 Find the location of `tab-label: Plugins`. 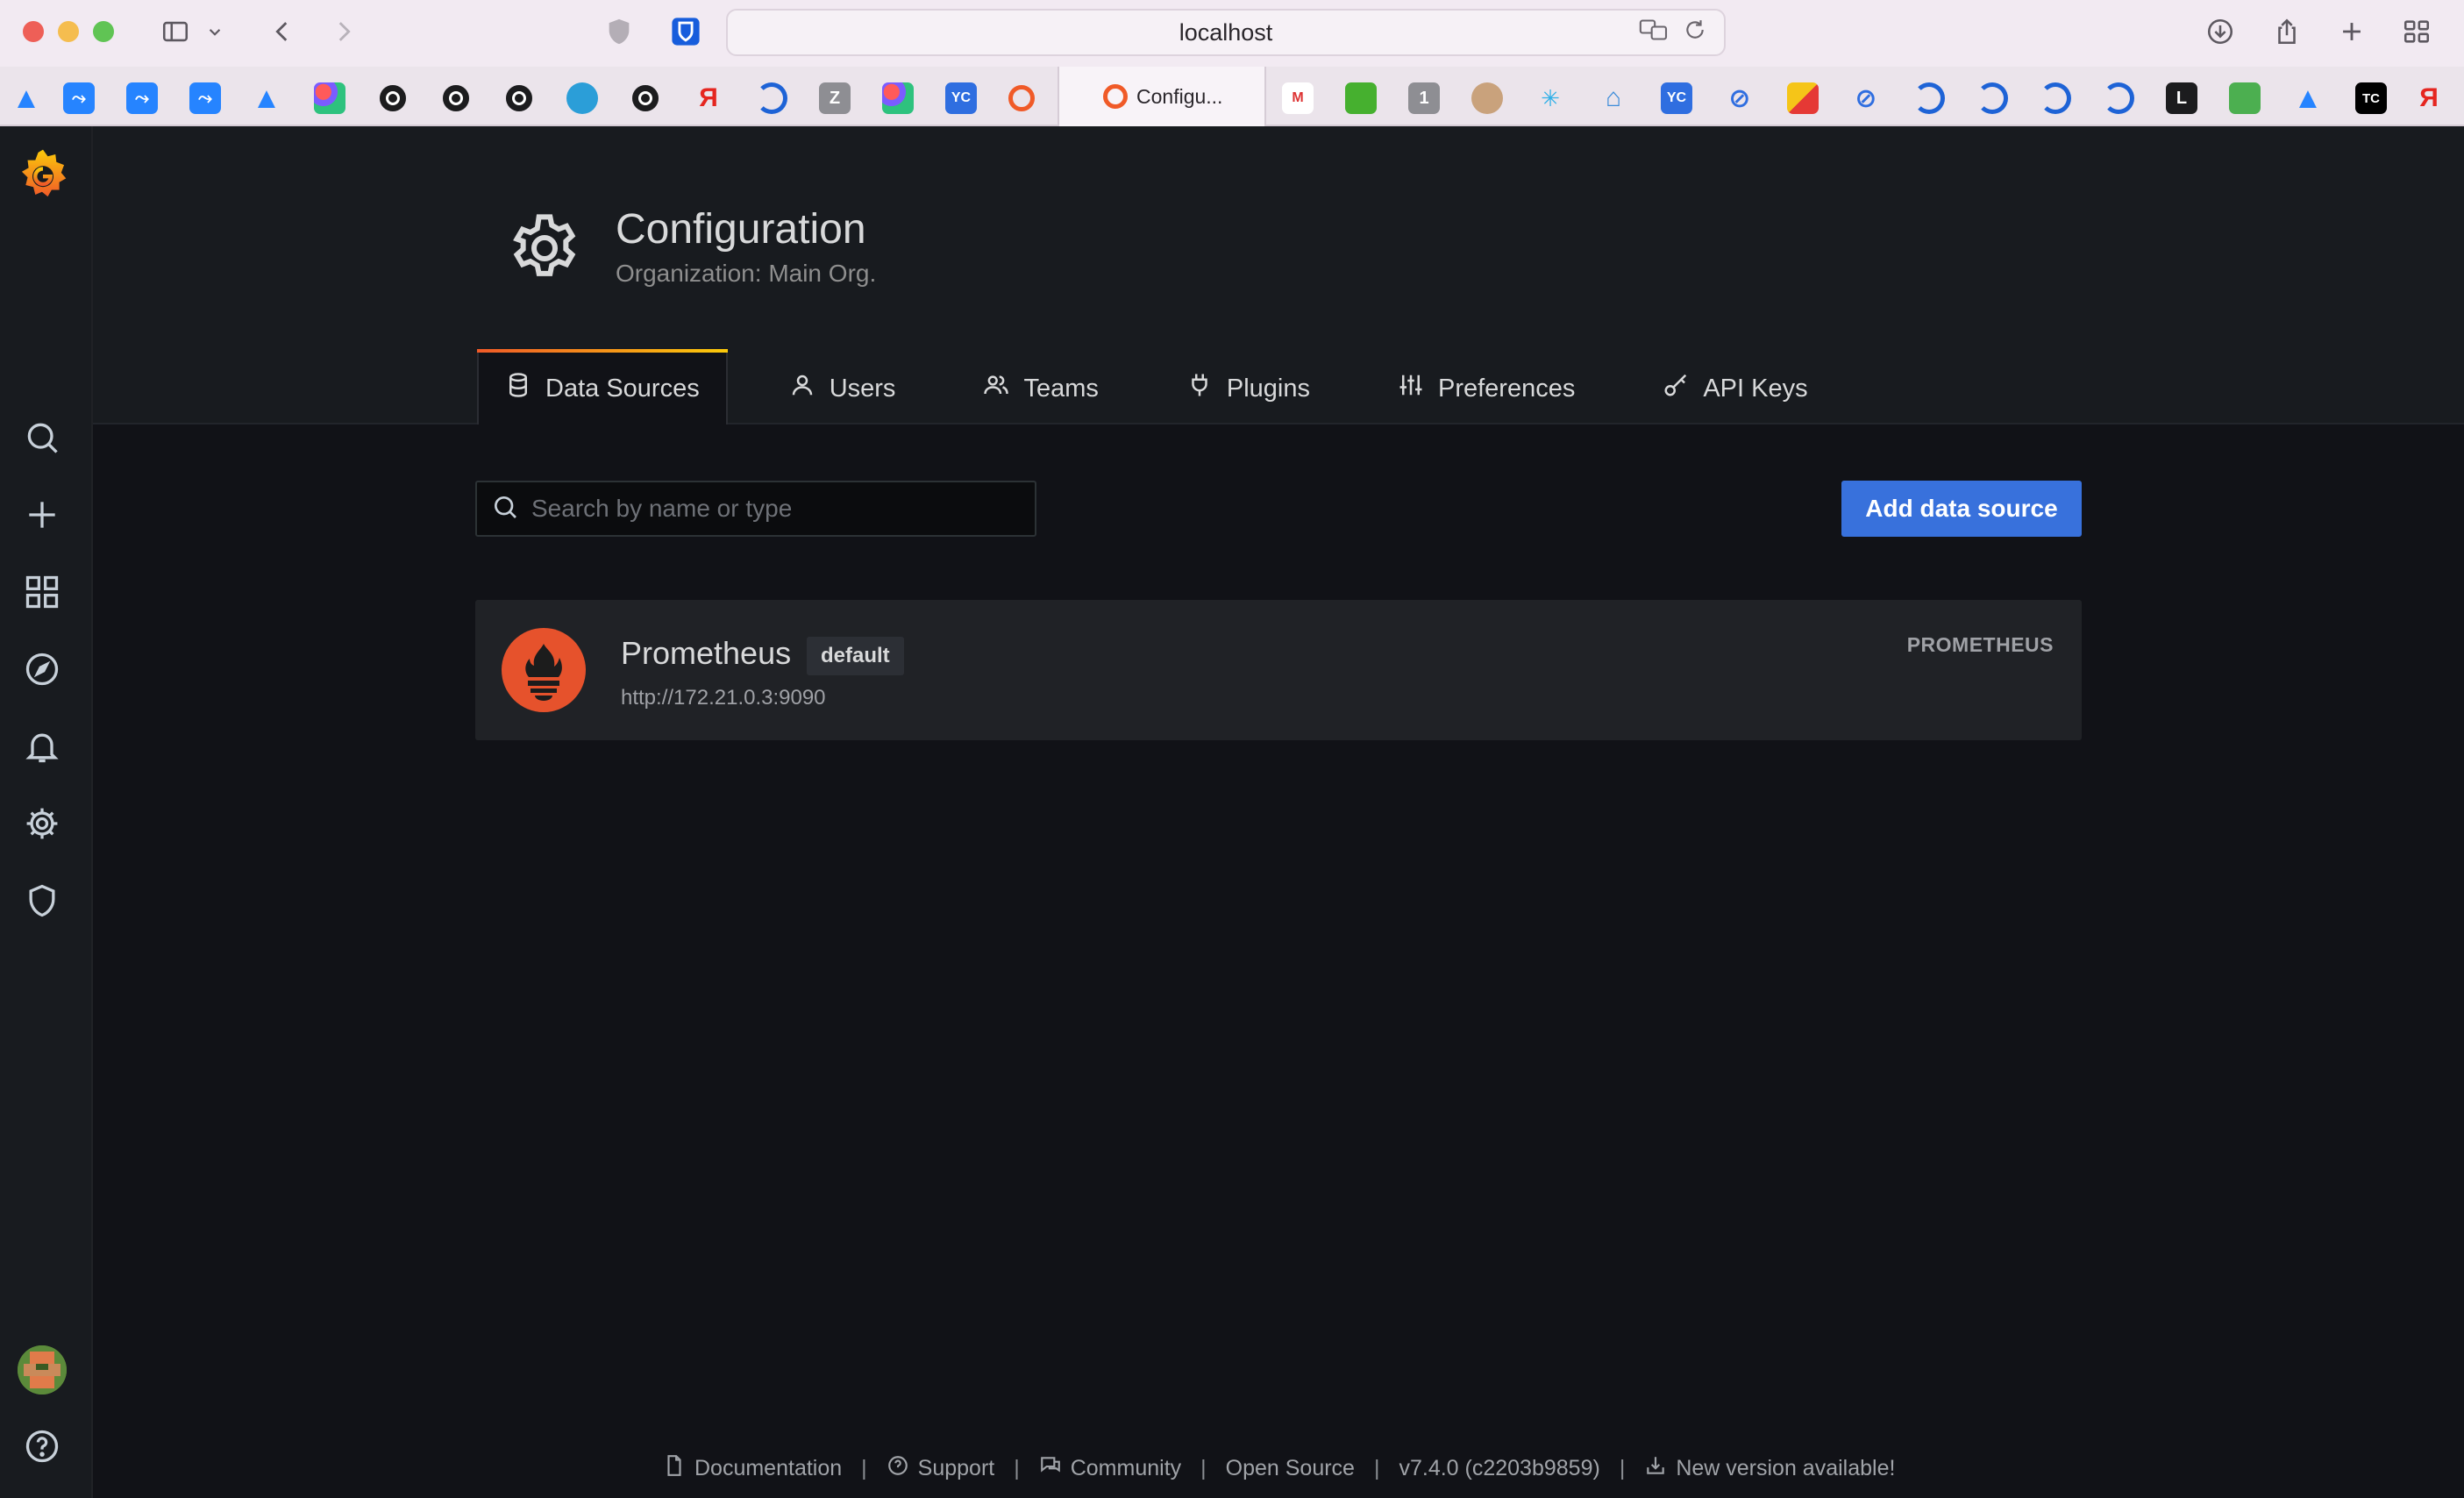

tab-label: Plugins is located at coordinates (1268, 388).